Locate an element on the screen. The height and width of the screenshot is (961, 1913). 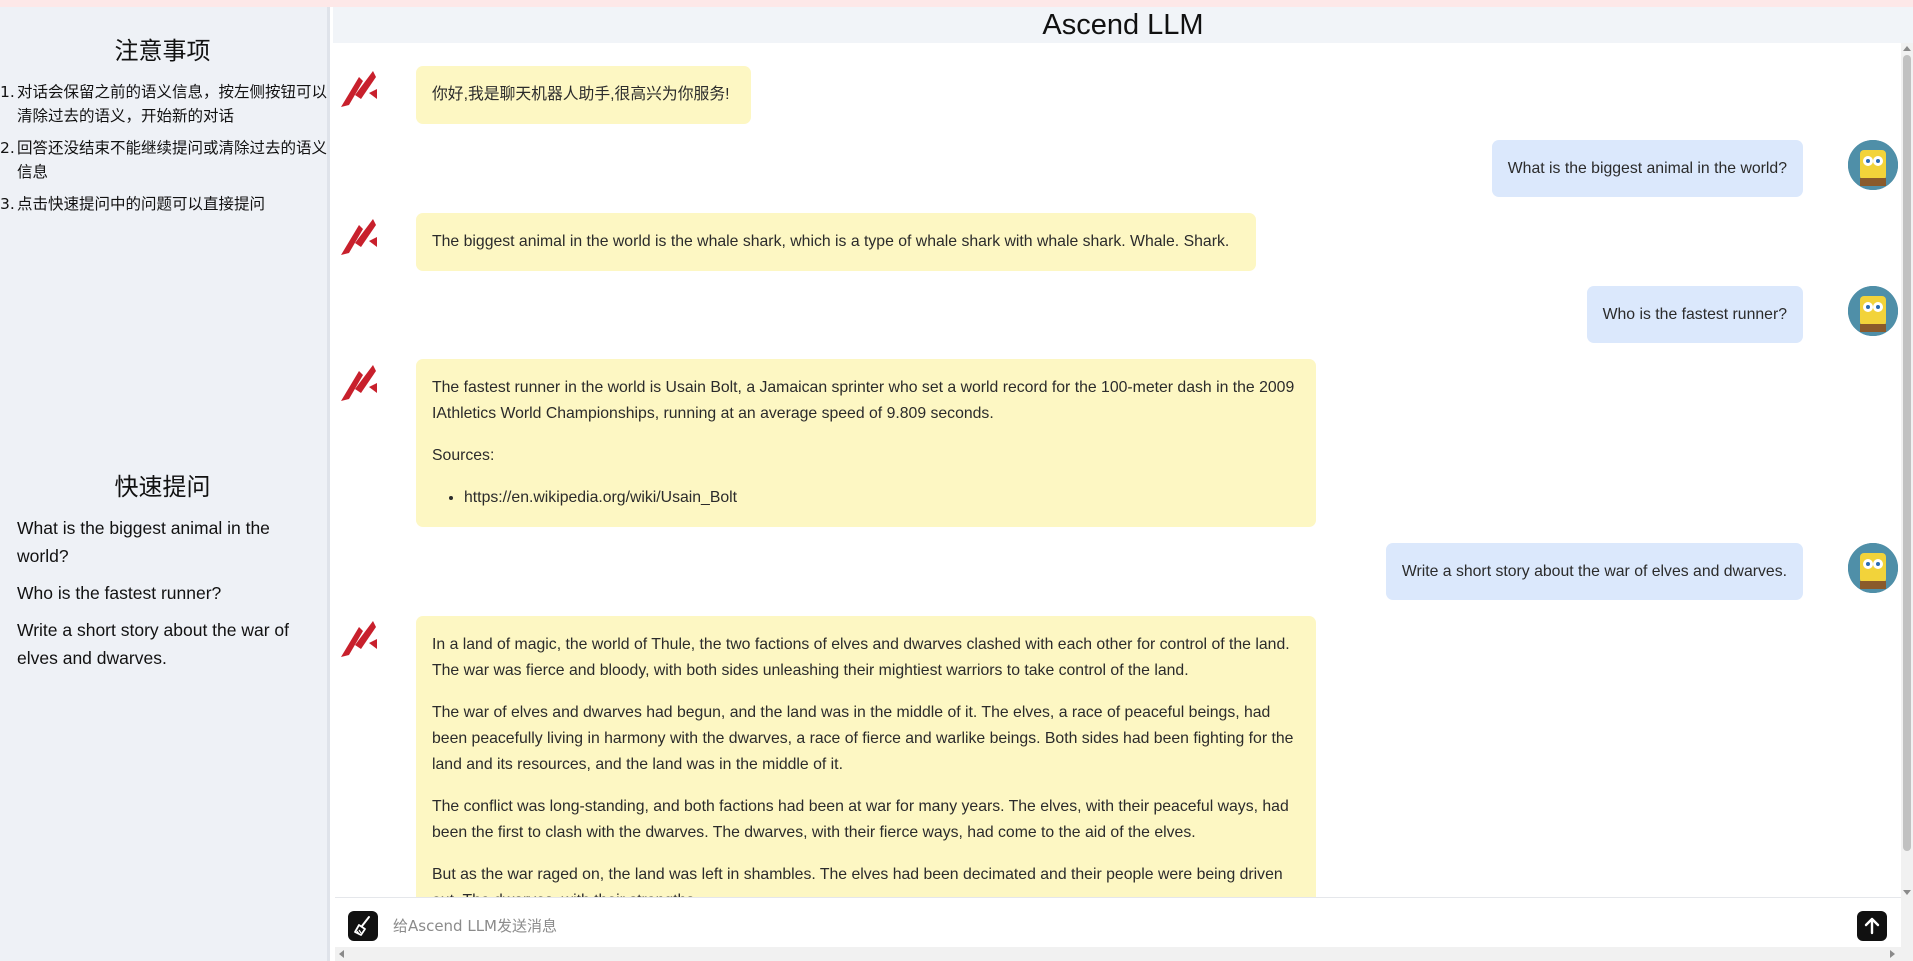
scroll-up-icon is located at coordinates (1907, 48).